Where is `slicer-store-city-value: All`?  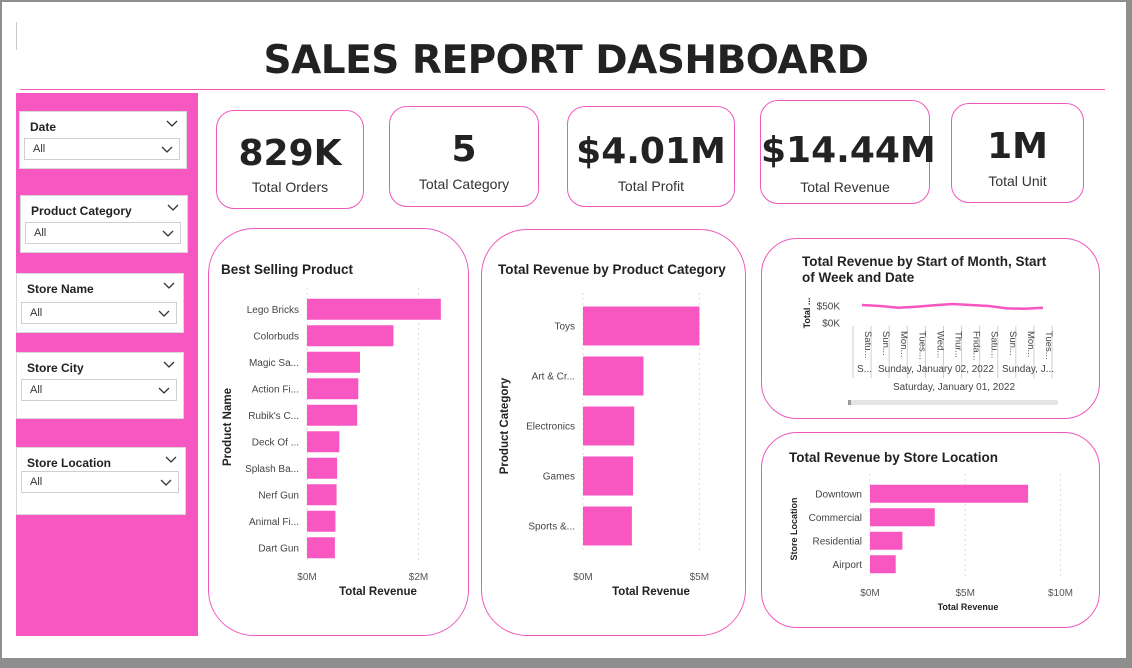
slicer-store-city-value: All is located at coordinates (36, 390).